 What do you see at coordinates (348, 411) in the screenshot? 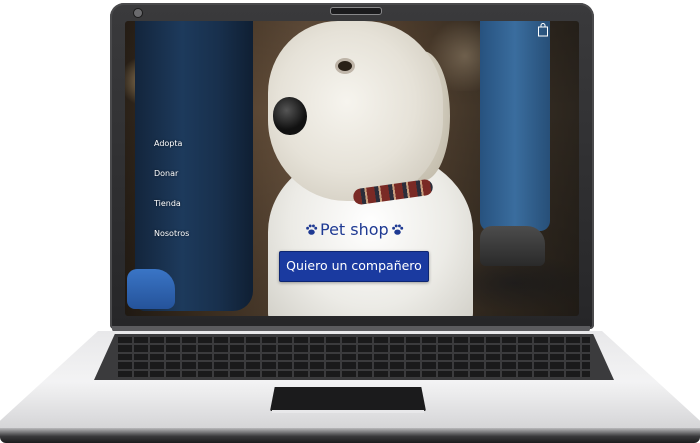
I see `touchpad-edge` at bounding box center [348, 411].